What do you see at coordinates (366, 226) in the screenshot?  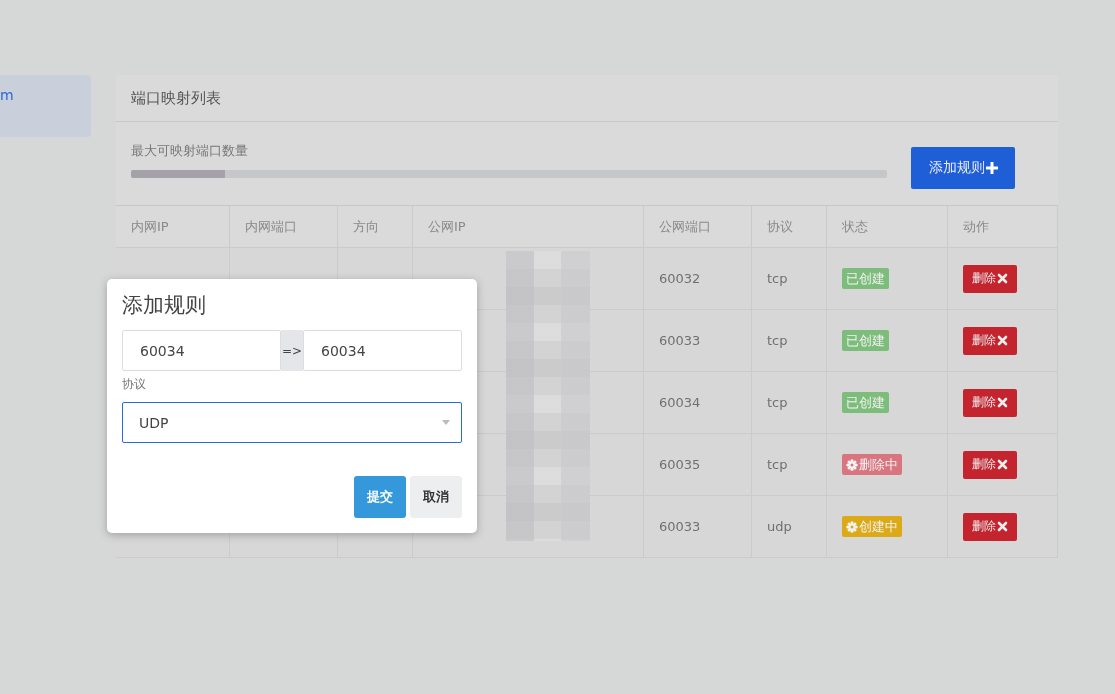 I see `column-header: 方向` at bounding box center [366, 226].